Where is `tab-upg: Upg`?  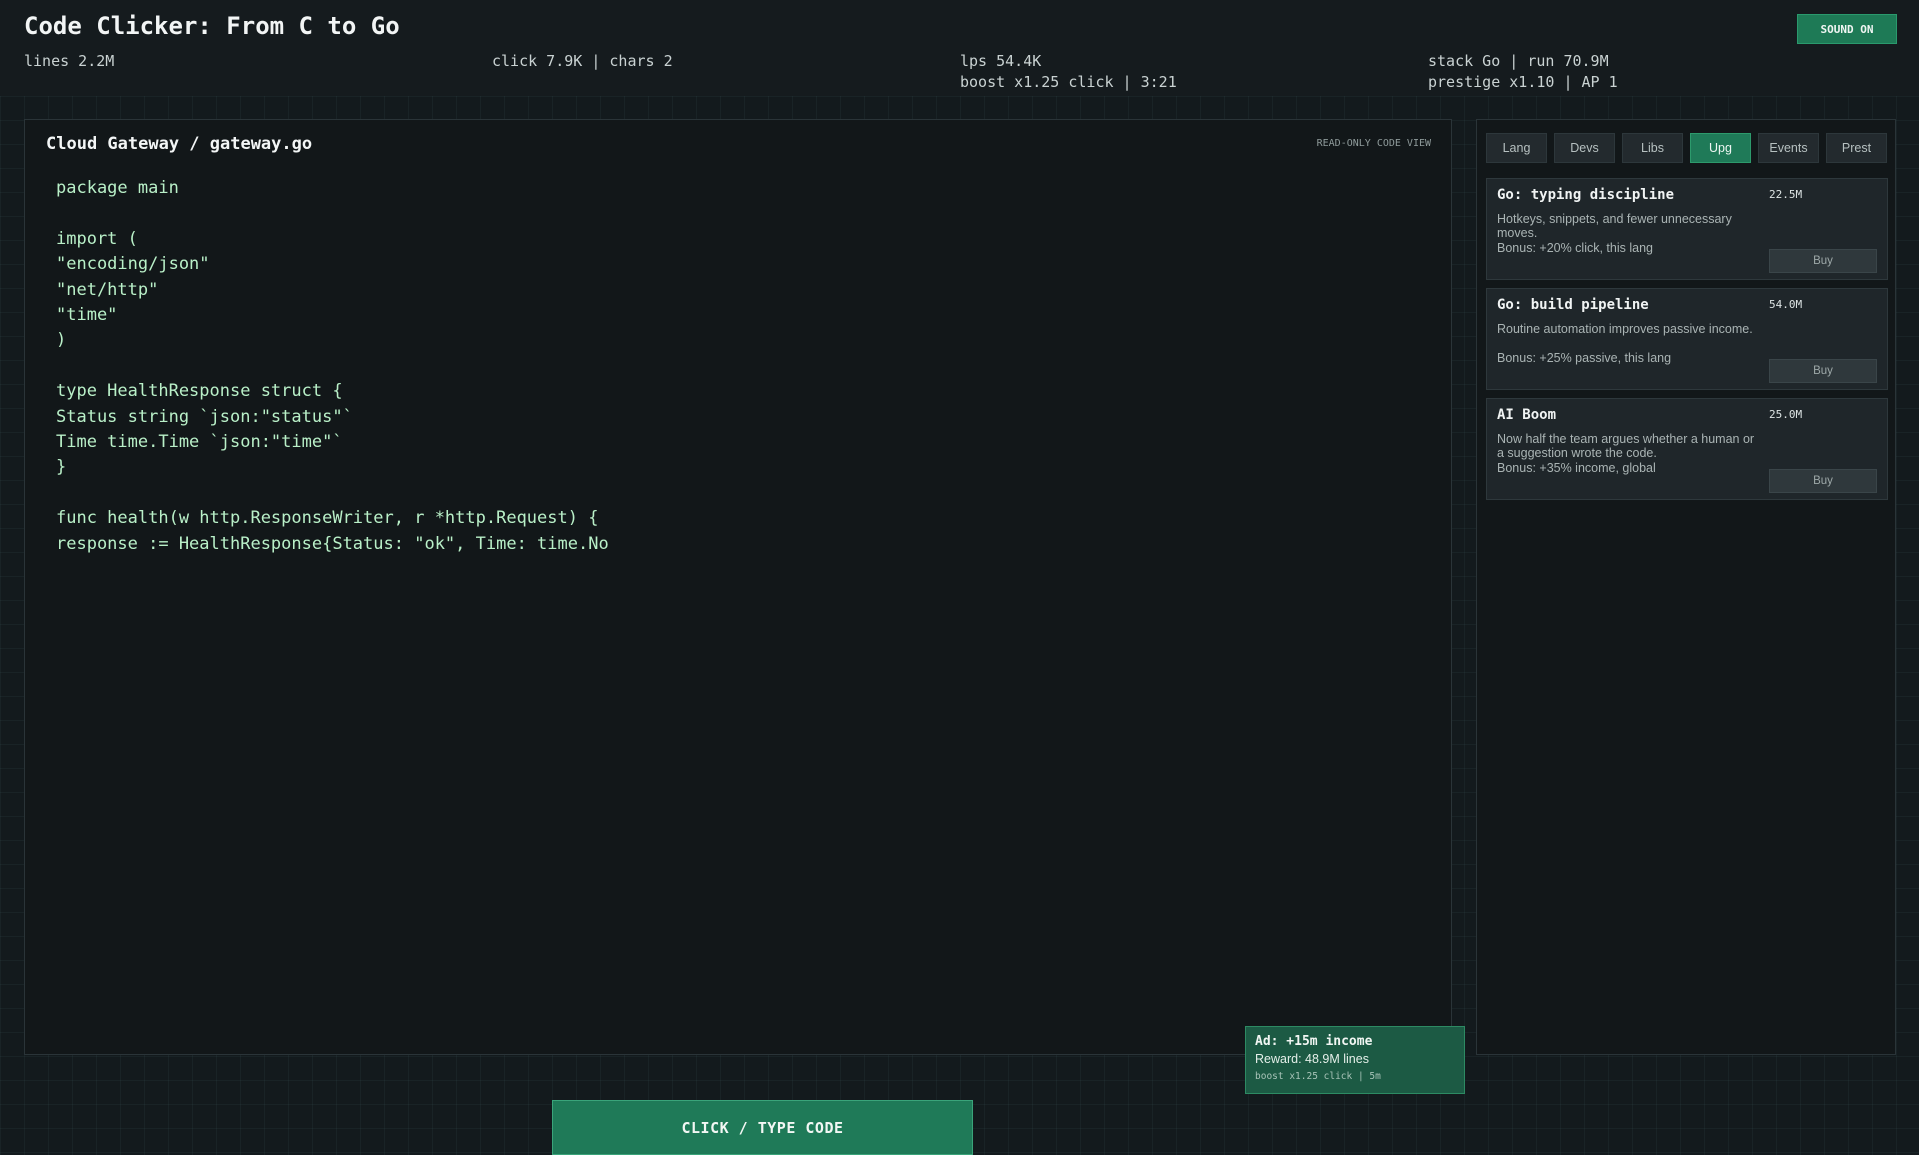
tab-upg: Upg is located at coordinates (1720, 148).